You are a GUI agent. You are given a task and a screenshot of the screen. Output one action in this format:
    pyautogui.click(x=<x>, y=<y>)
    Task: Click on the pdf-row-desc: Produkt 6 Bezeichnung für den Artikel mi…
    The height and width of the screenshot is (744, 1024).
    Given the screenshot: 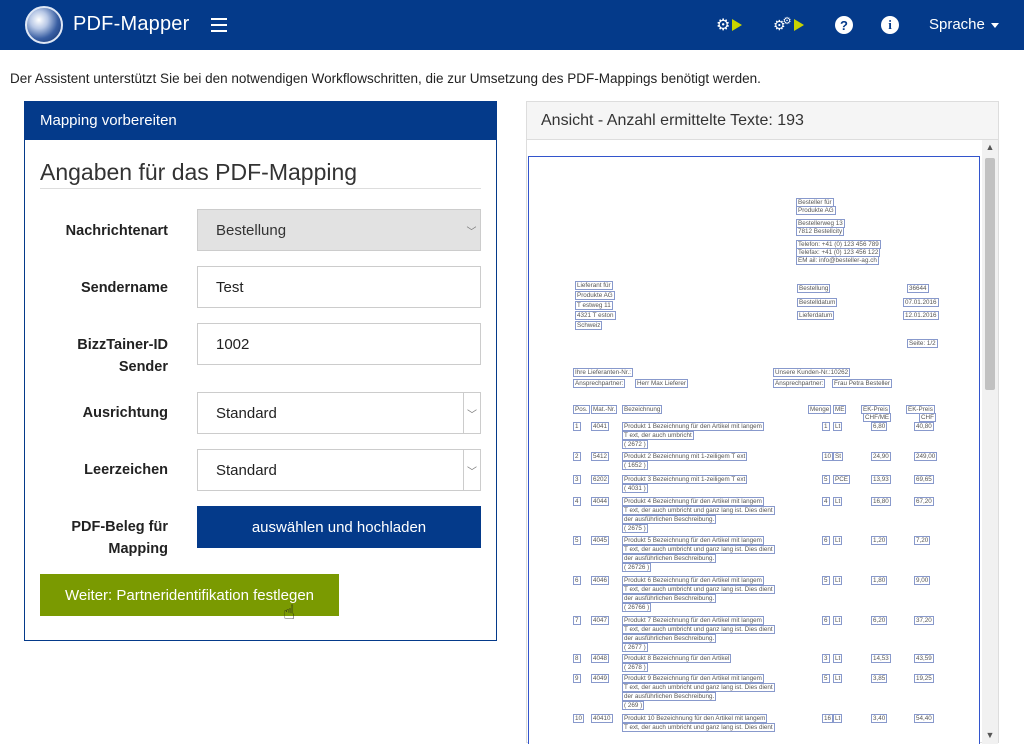 What is the action you would take?
    pyautogui.click(x=693, y=580)
    